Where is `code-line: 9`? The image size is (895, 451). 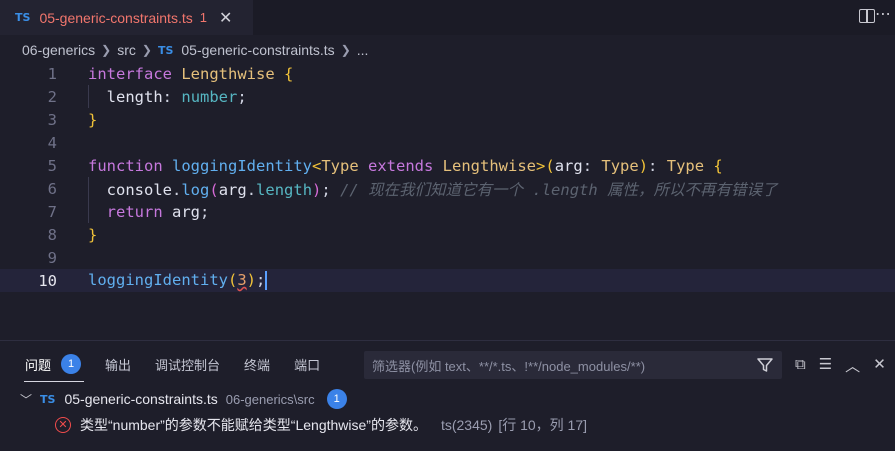
code-line: 9 is located at coordinates (447, 257).